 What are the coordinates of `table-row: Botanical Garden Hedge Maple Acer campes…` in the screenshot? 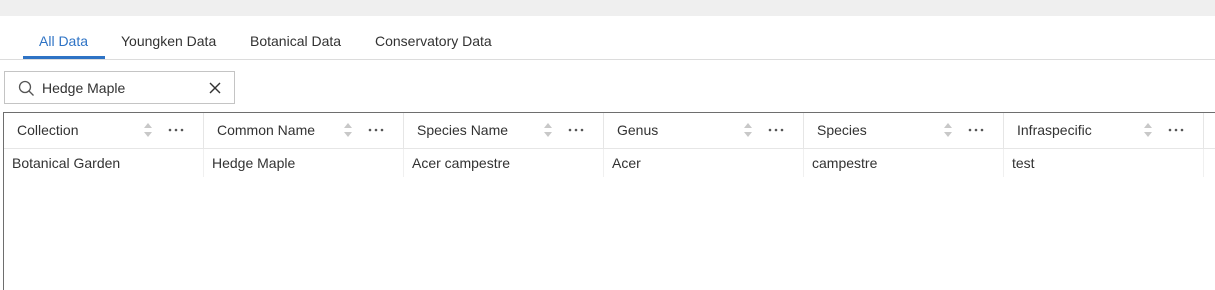 It's located at (609, 163).